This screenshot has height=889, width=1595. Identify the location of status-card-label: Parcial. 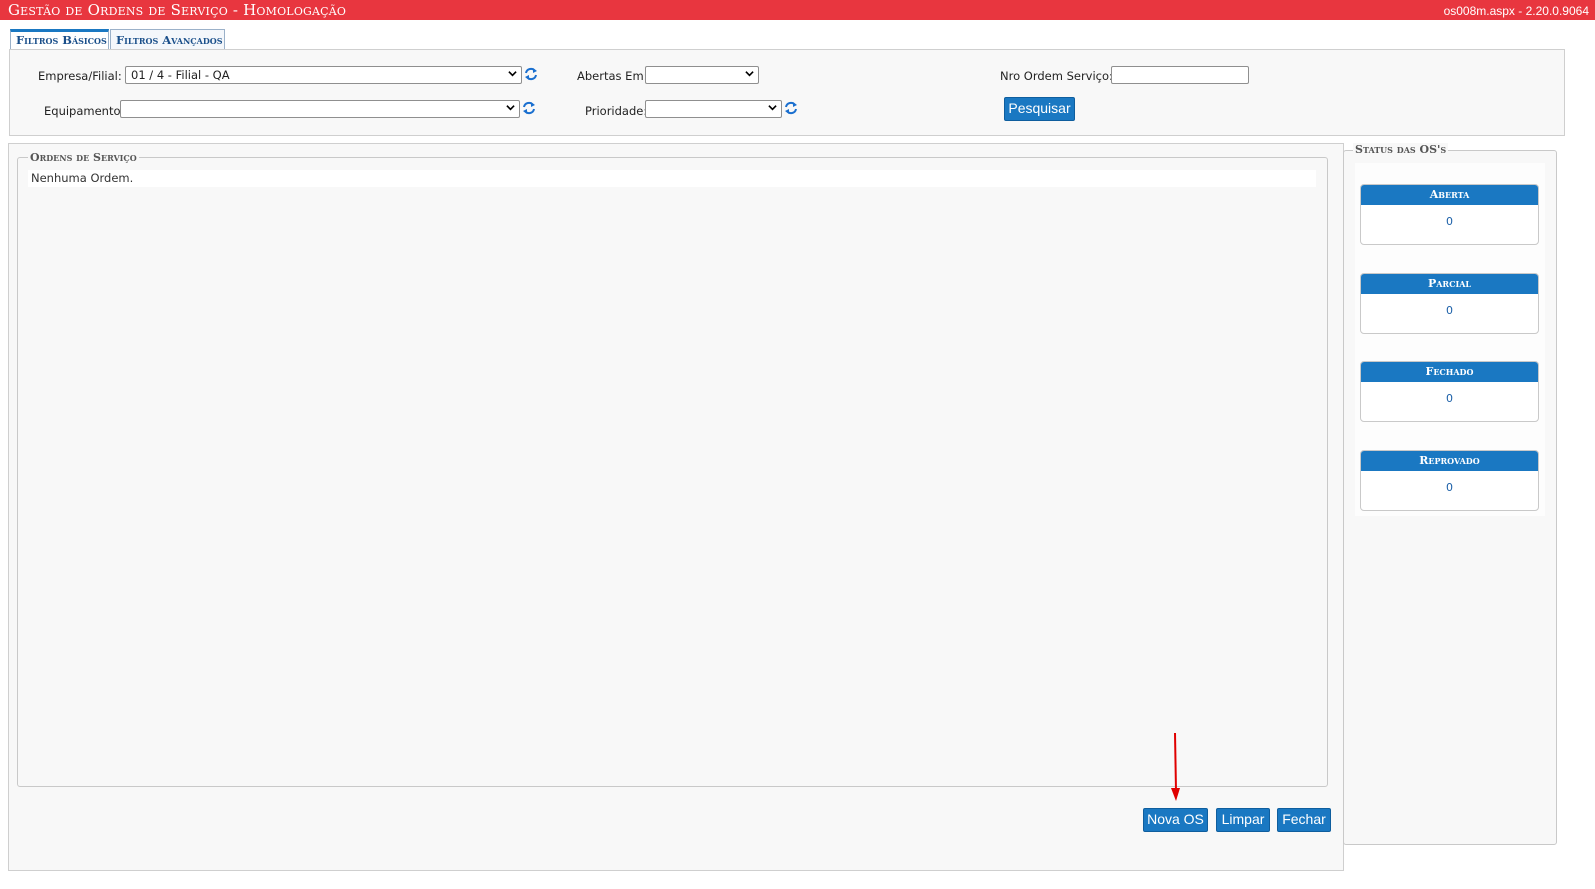
(1449, 284).